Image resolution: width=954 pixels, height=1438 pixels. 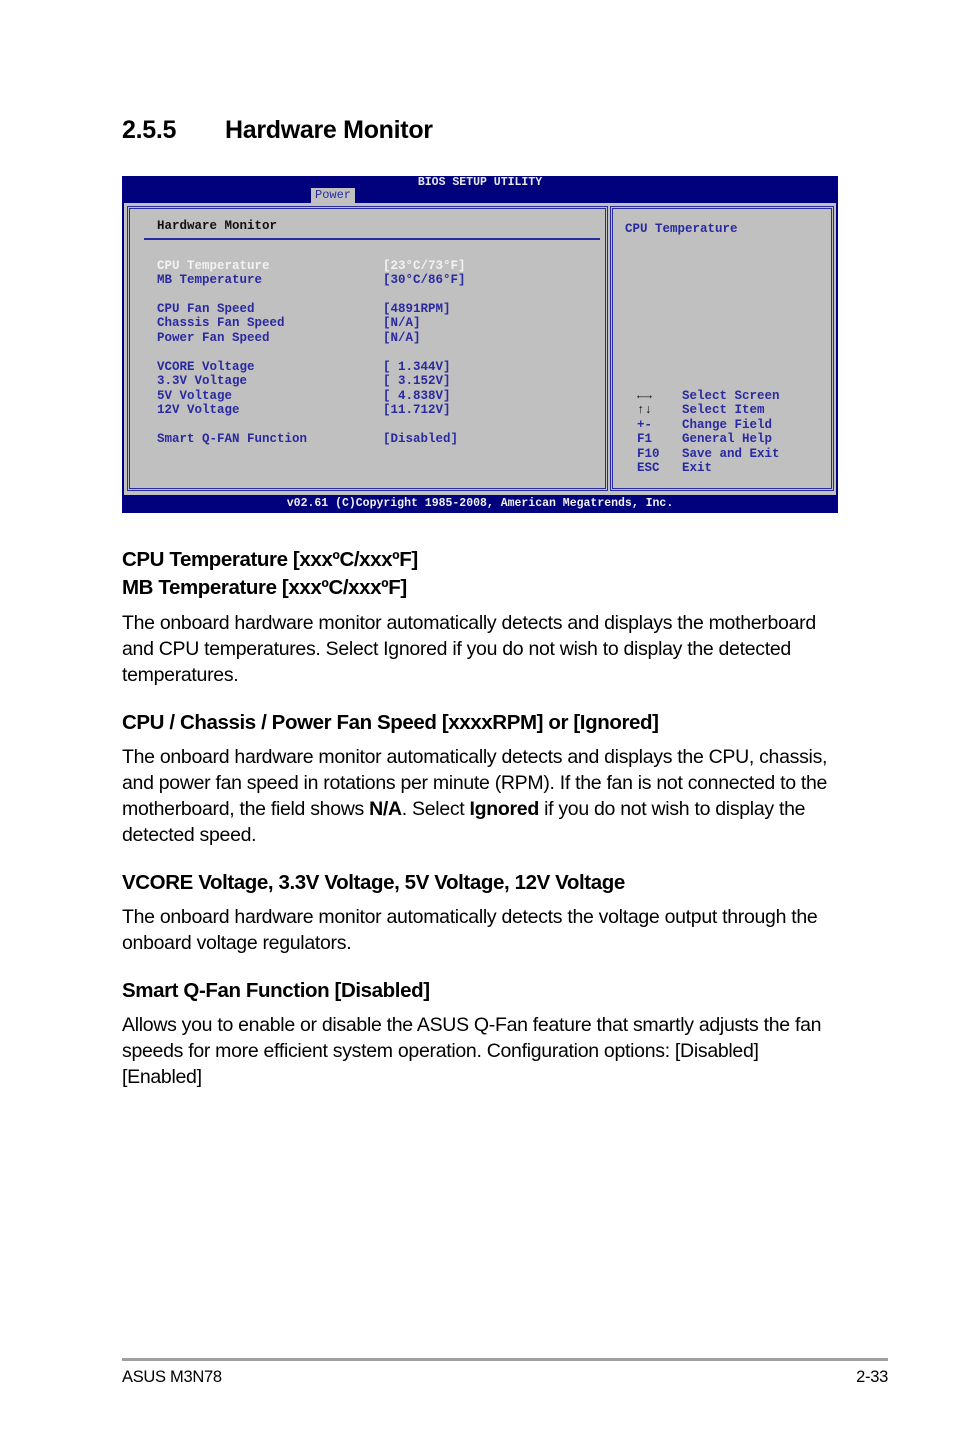 I want to click on setting-power-fan-speed: Power Fan Speed, so click(x=213, y=338).